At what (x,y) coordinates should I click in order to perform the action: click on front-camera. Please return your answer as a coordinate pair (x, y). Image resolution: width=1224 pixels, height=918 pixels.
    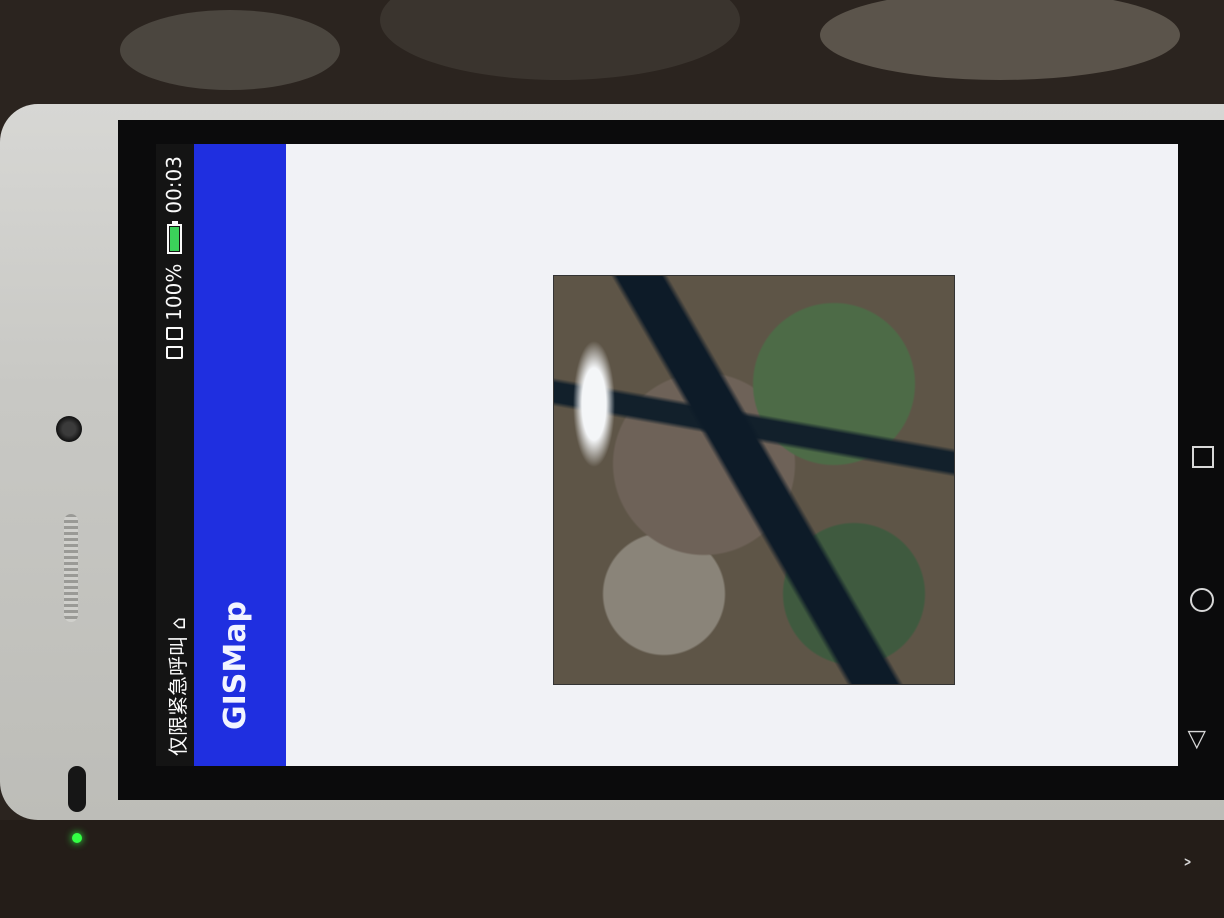
    Looking at the image, I should click on (69, 429).